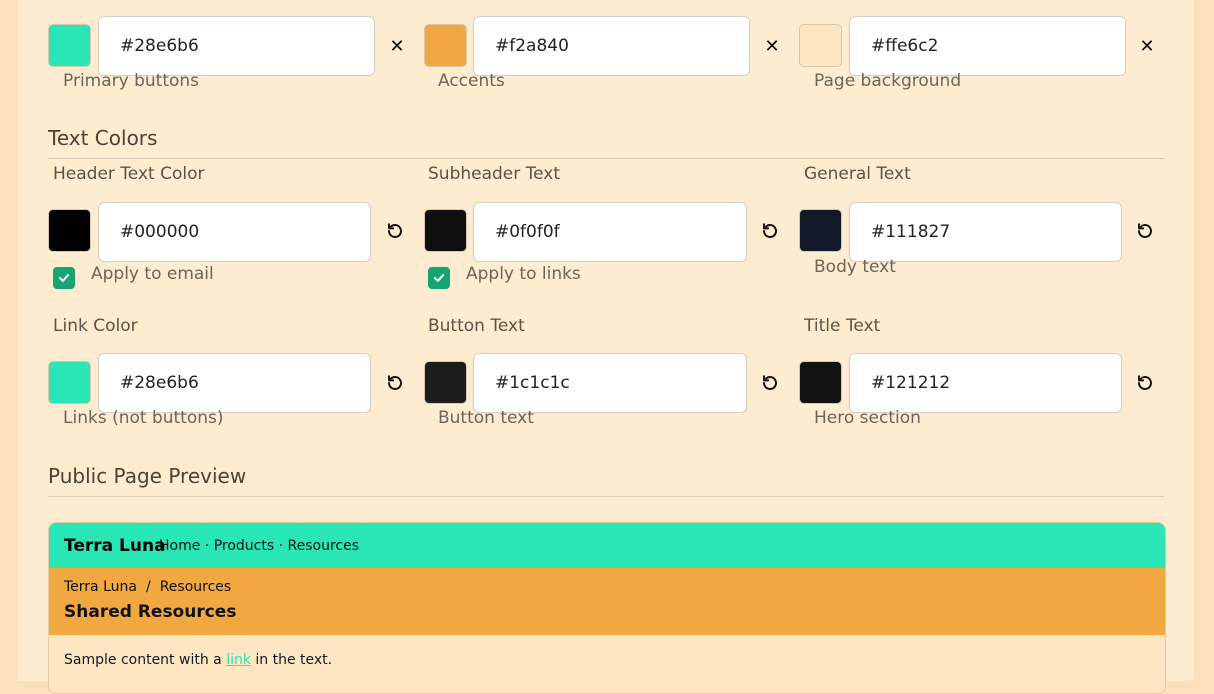 The height and width of the screenshot is (694, 1214). I want to click on body-text-part: in the text., so click(291, 660).